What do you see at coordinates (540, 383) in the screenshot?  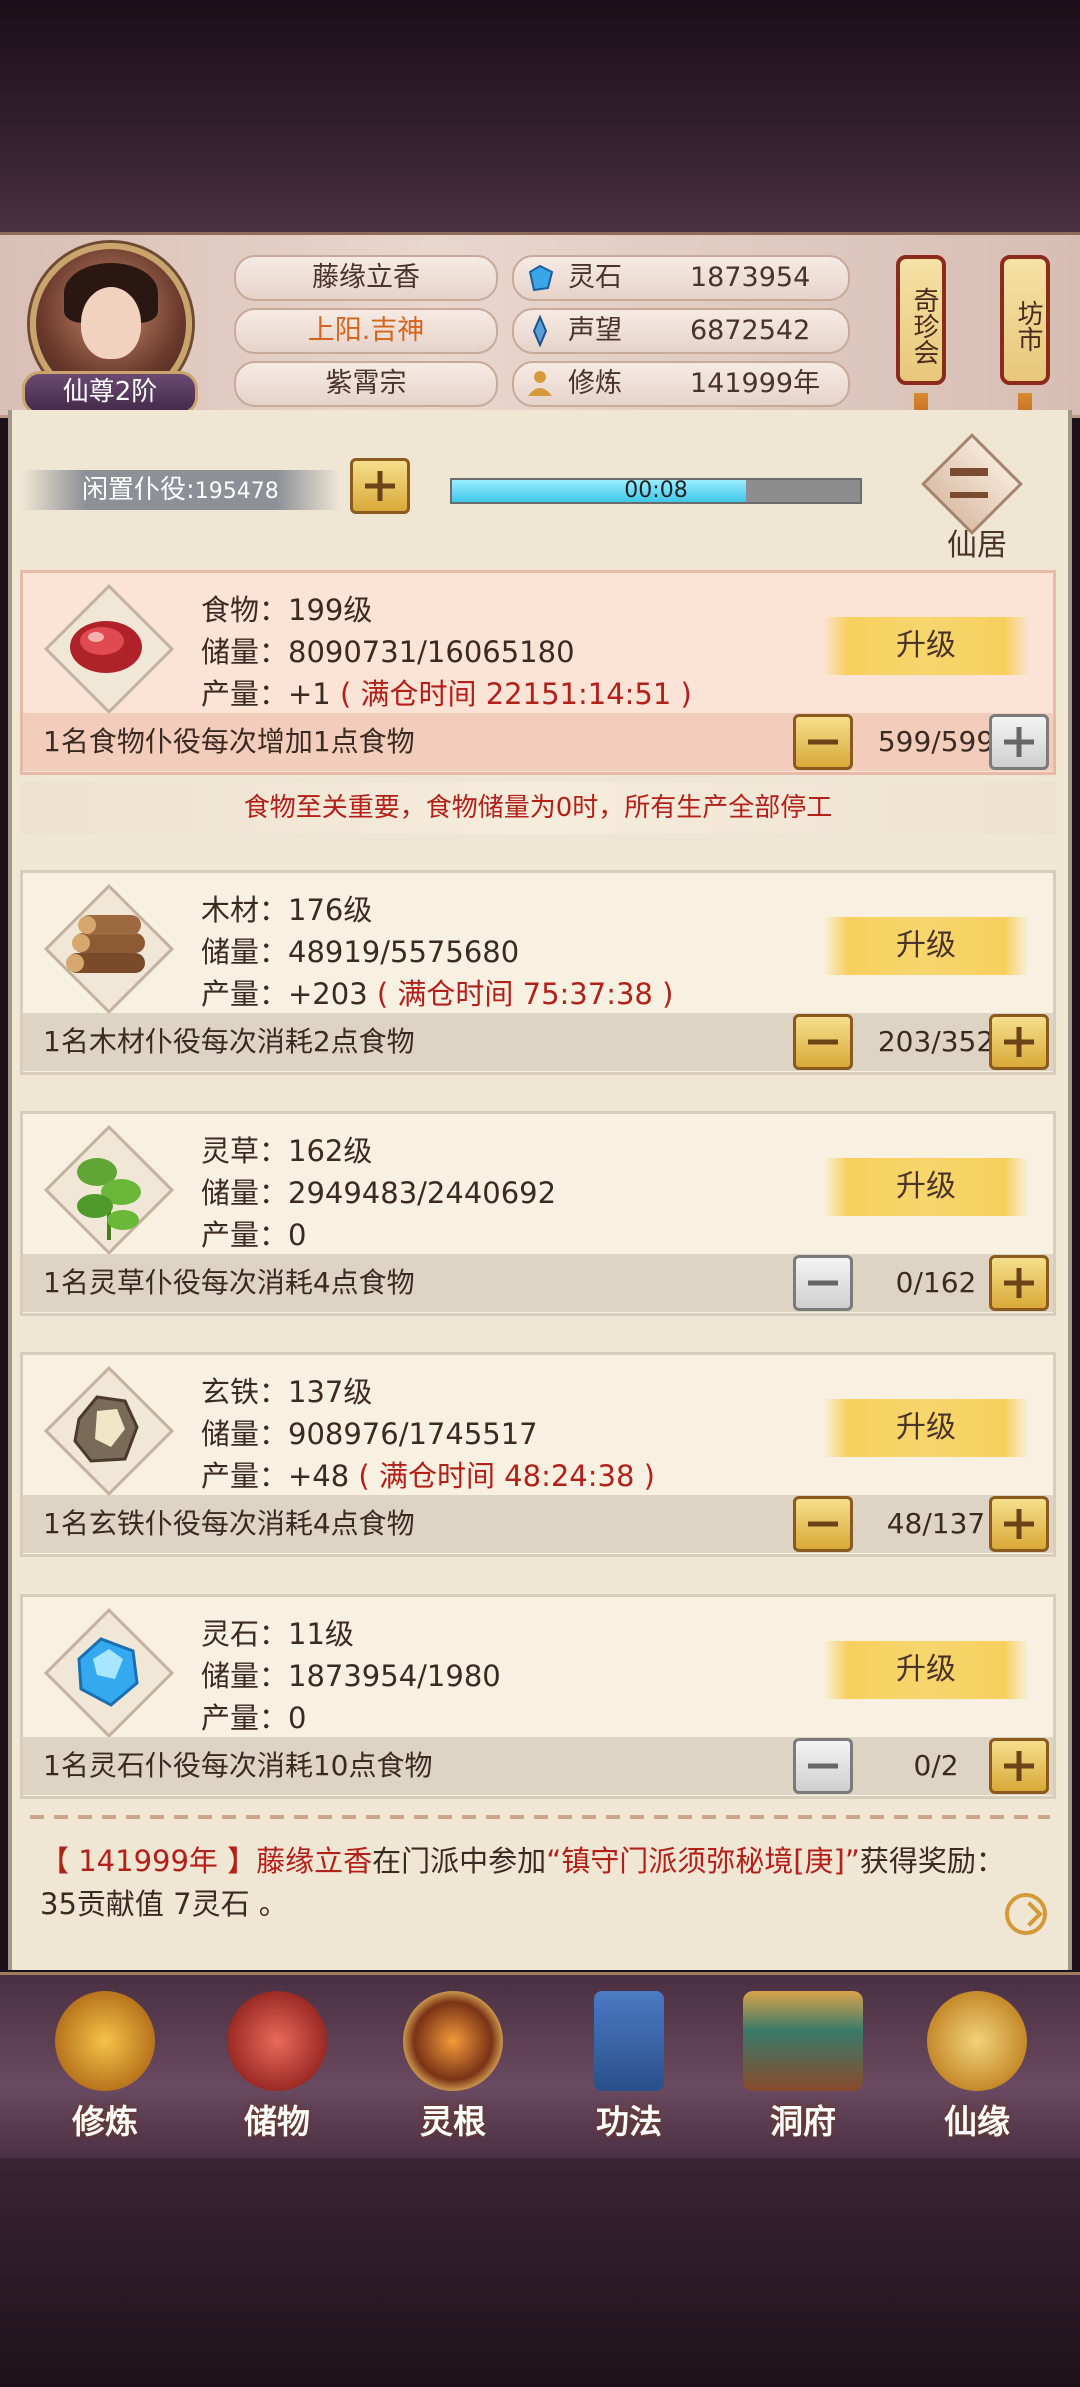 I see `cultivator-icon` at bounding box center [540, 383].